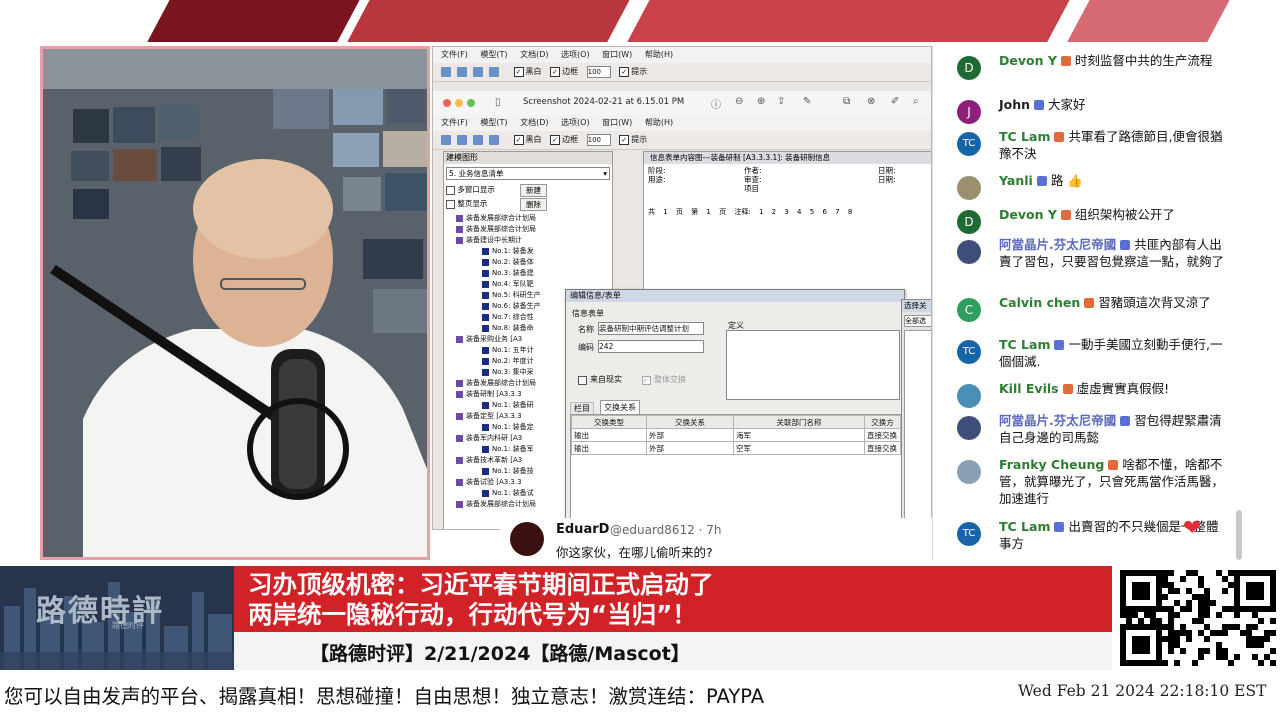 This screenshot has width=1280, height=720. I want to click on chat-scrollbar, so click(1239, 535).